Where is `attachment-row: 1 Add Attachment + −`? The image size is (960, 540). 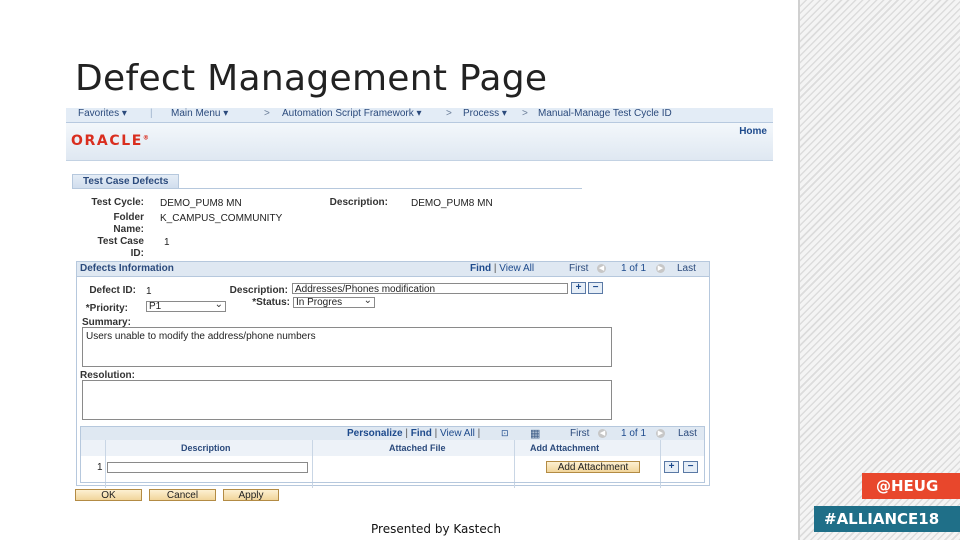
attachment-row: 1 Add Attachment + − is located at coordinates (392, 469).